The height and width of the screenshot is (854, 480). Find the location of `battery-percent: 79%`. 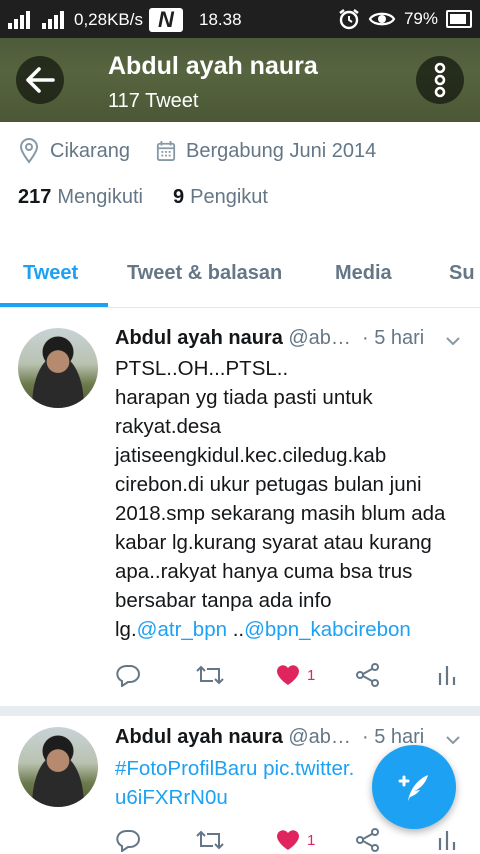

battery-percent: 79% is located at coordinates (420, 18).